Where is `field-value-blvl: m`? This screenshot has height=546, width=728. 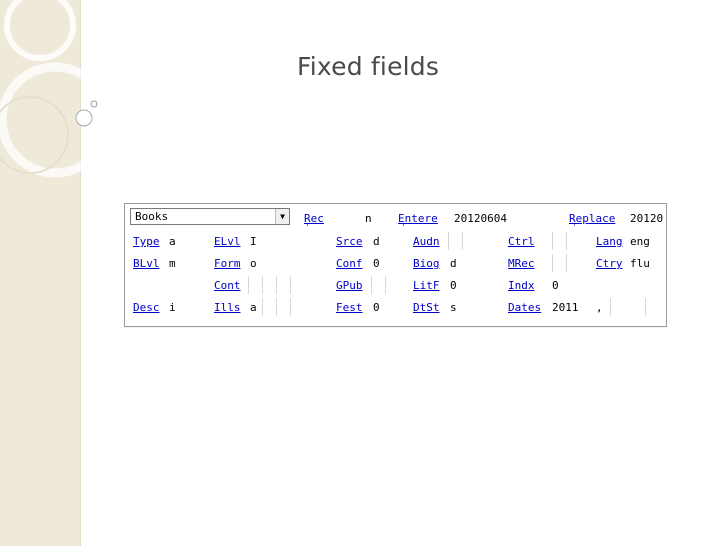 field-value-blvl: m is located at coordinates (172, 263).